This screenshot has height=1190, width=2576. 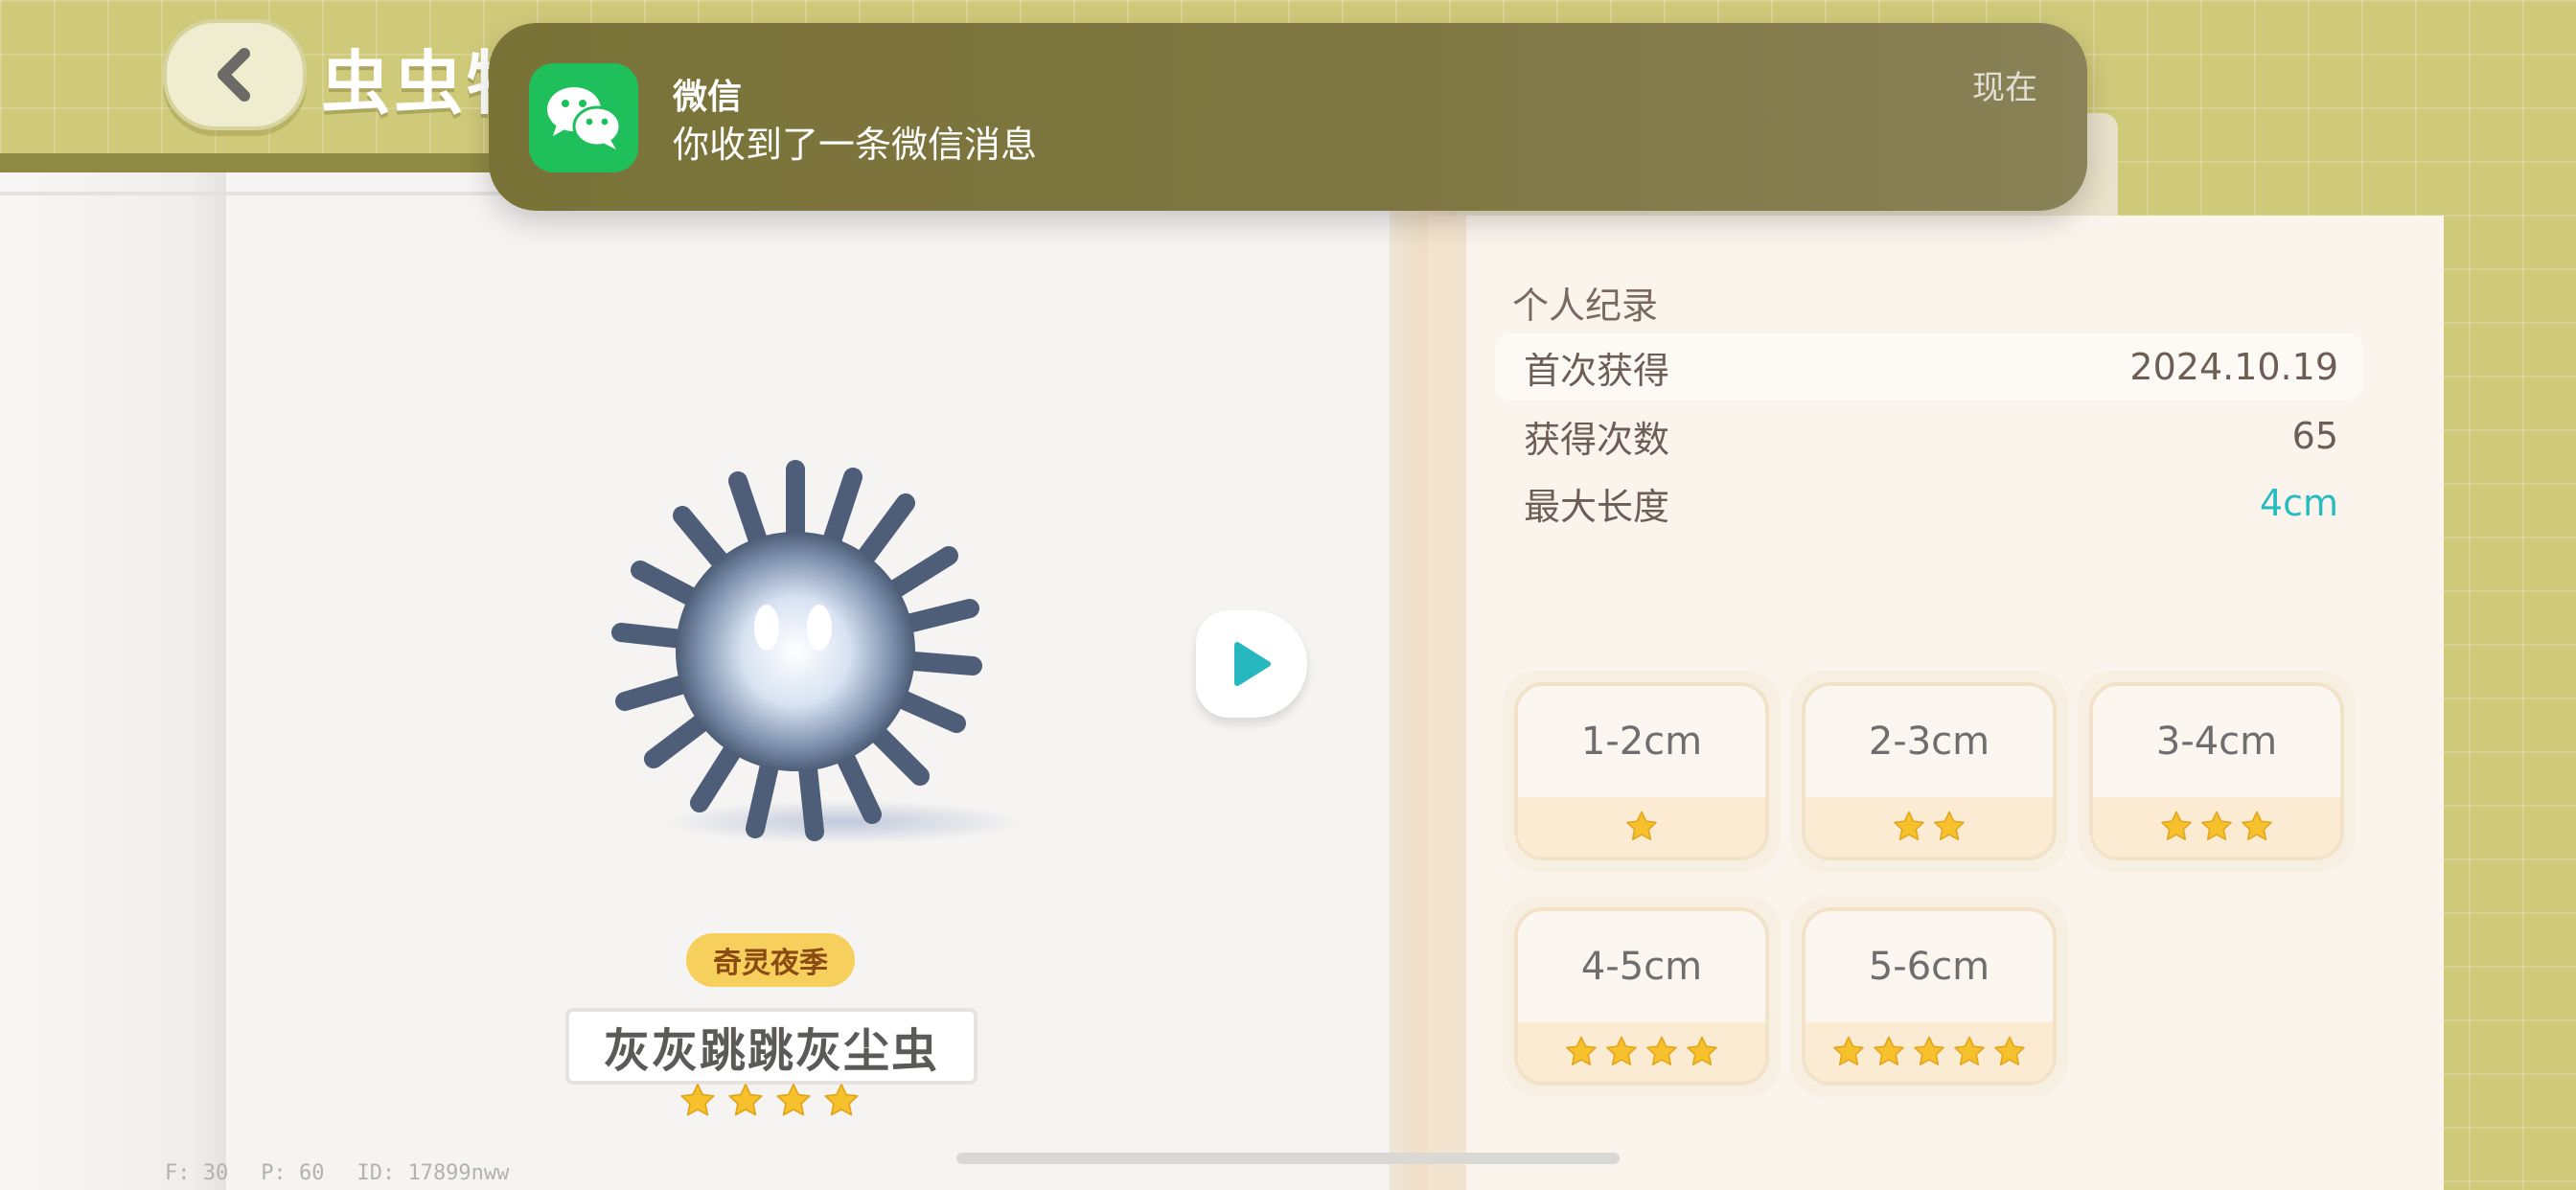 I want to click on creature-rarity-stars, so click(x=769, y=1105).